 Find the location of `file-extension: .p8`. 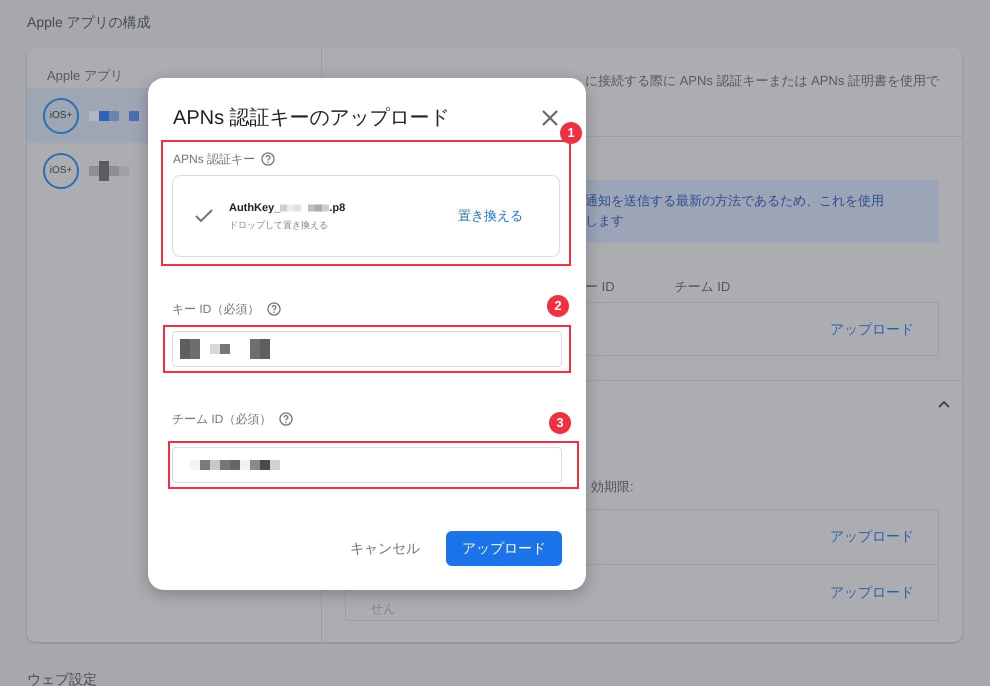

file-extension: .p8 is located at coordinates (337, 208).